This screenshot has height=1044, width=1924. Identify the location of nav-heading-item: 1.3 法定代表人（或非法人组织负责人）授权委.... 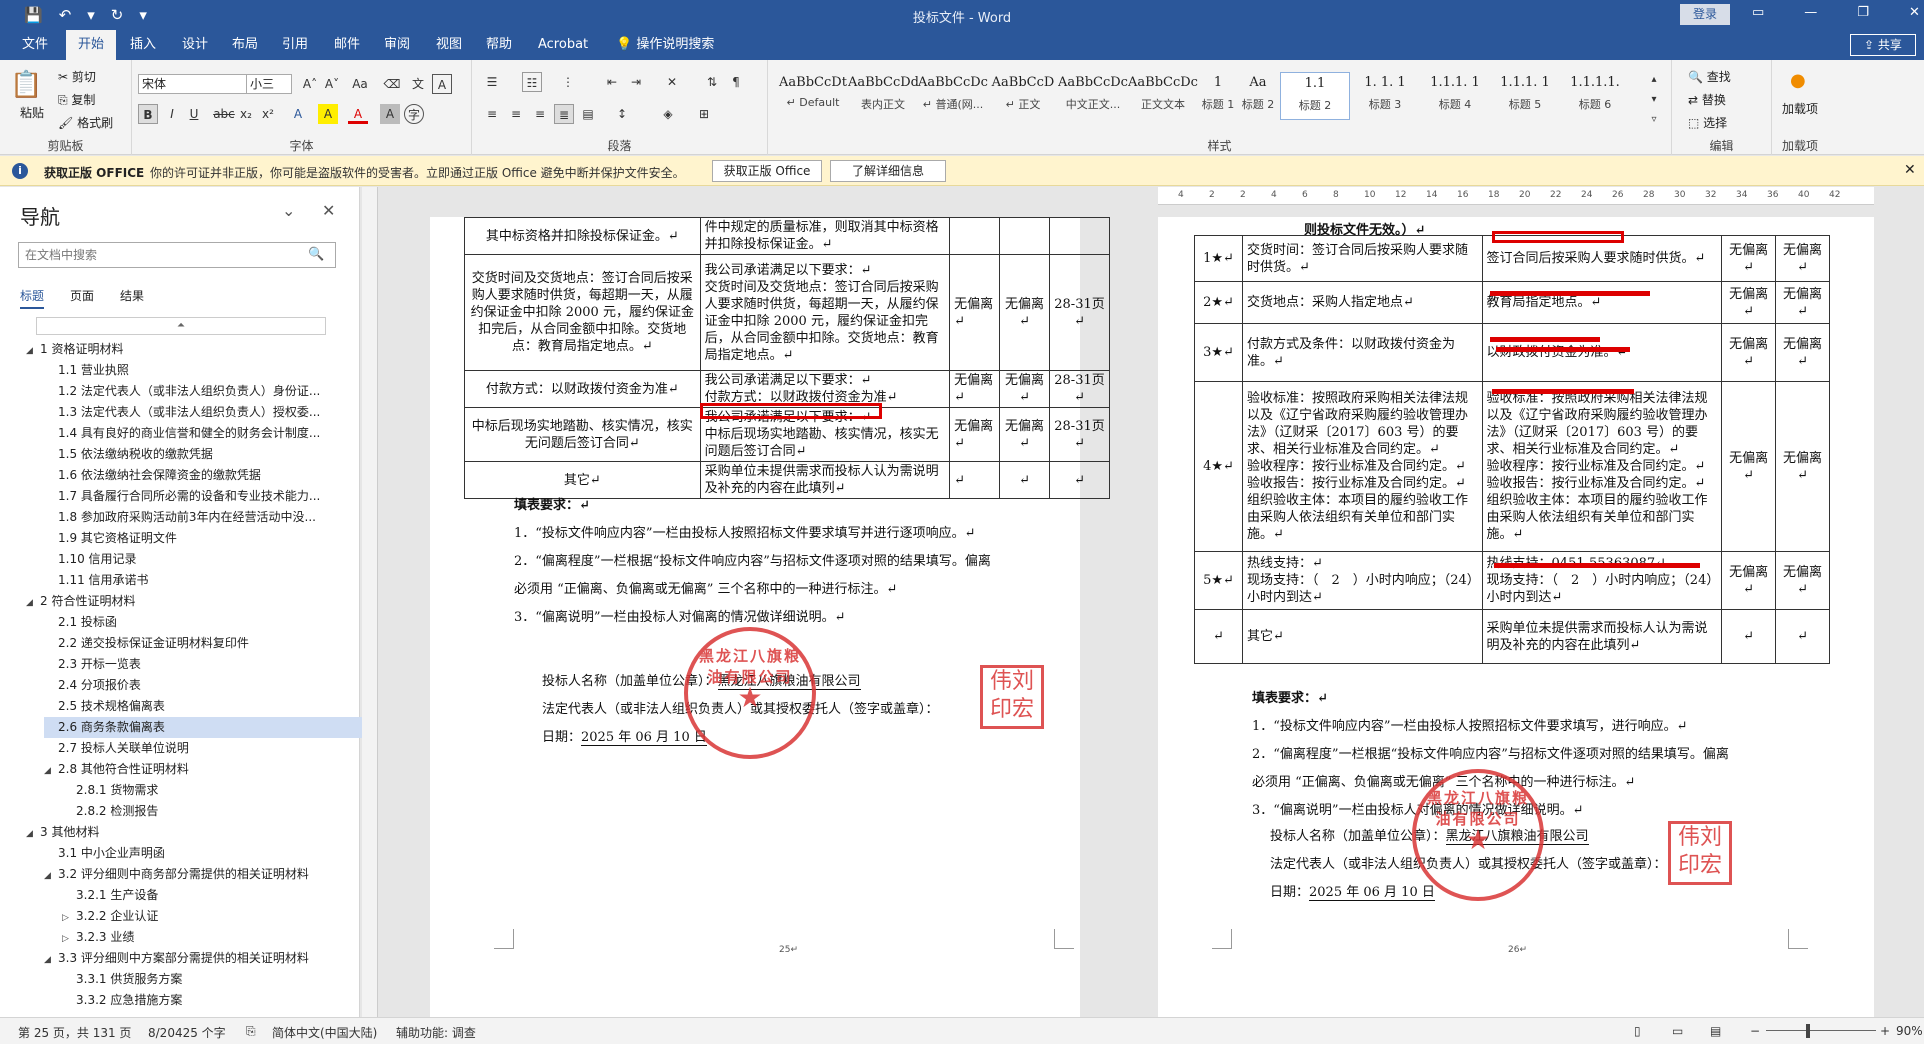
(204, 412).